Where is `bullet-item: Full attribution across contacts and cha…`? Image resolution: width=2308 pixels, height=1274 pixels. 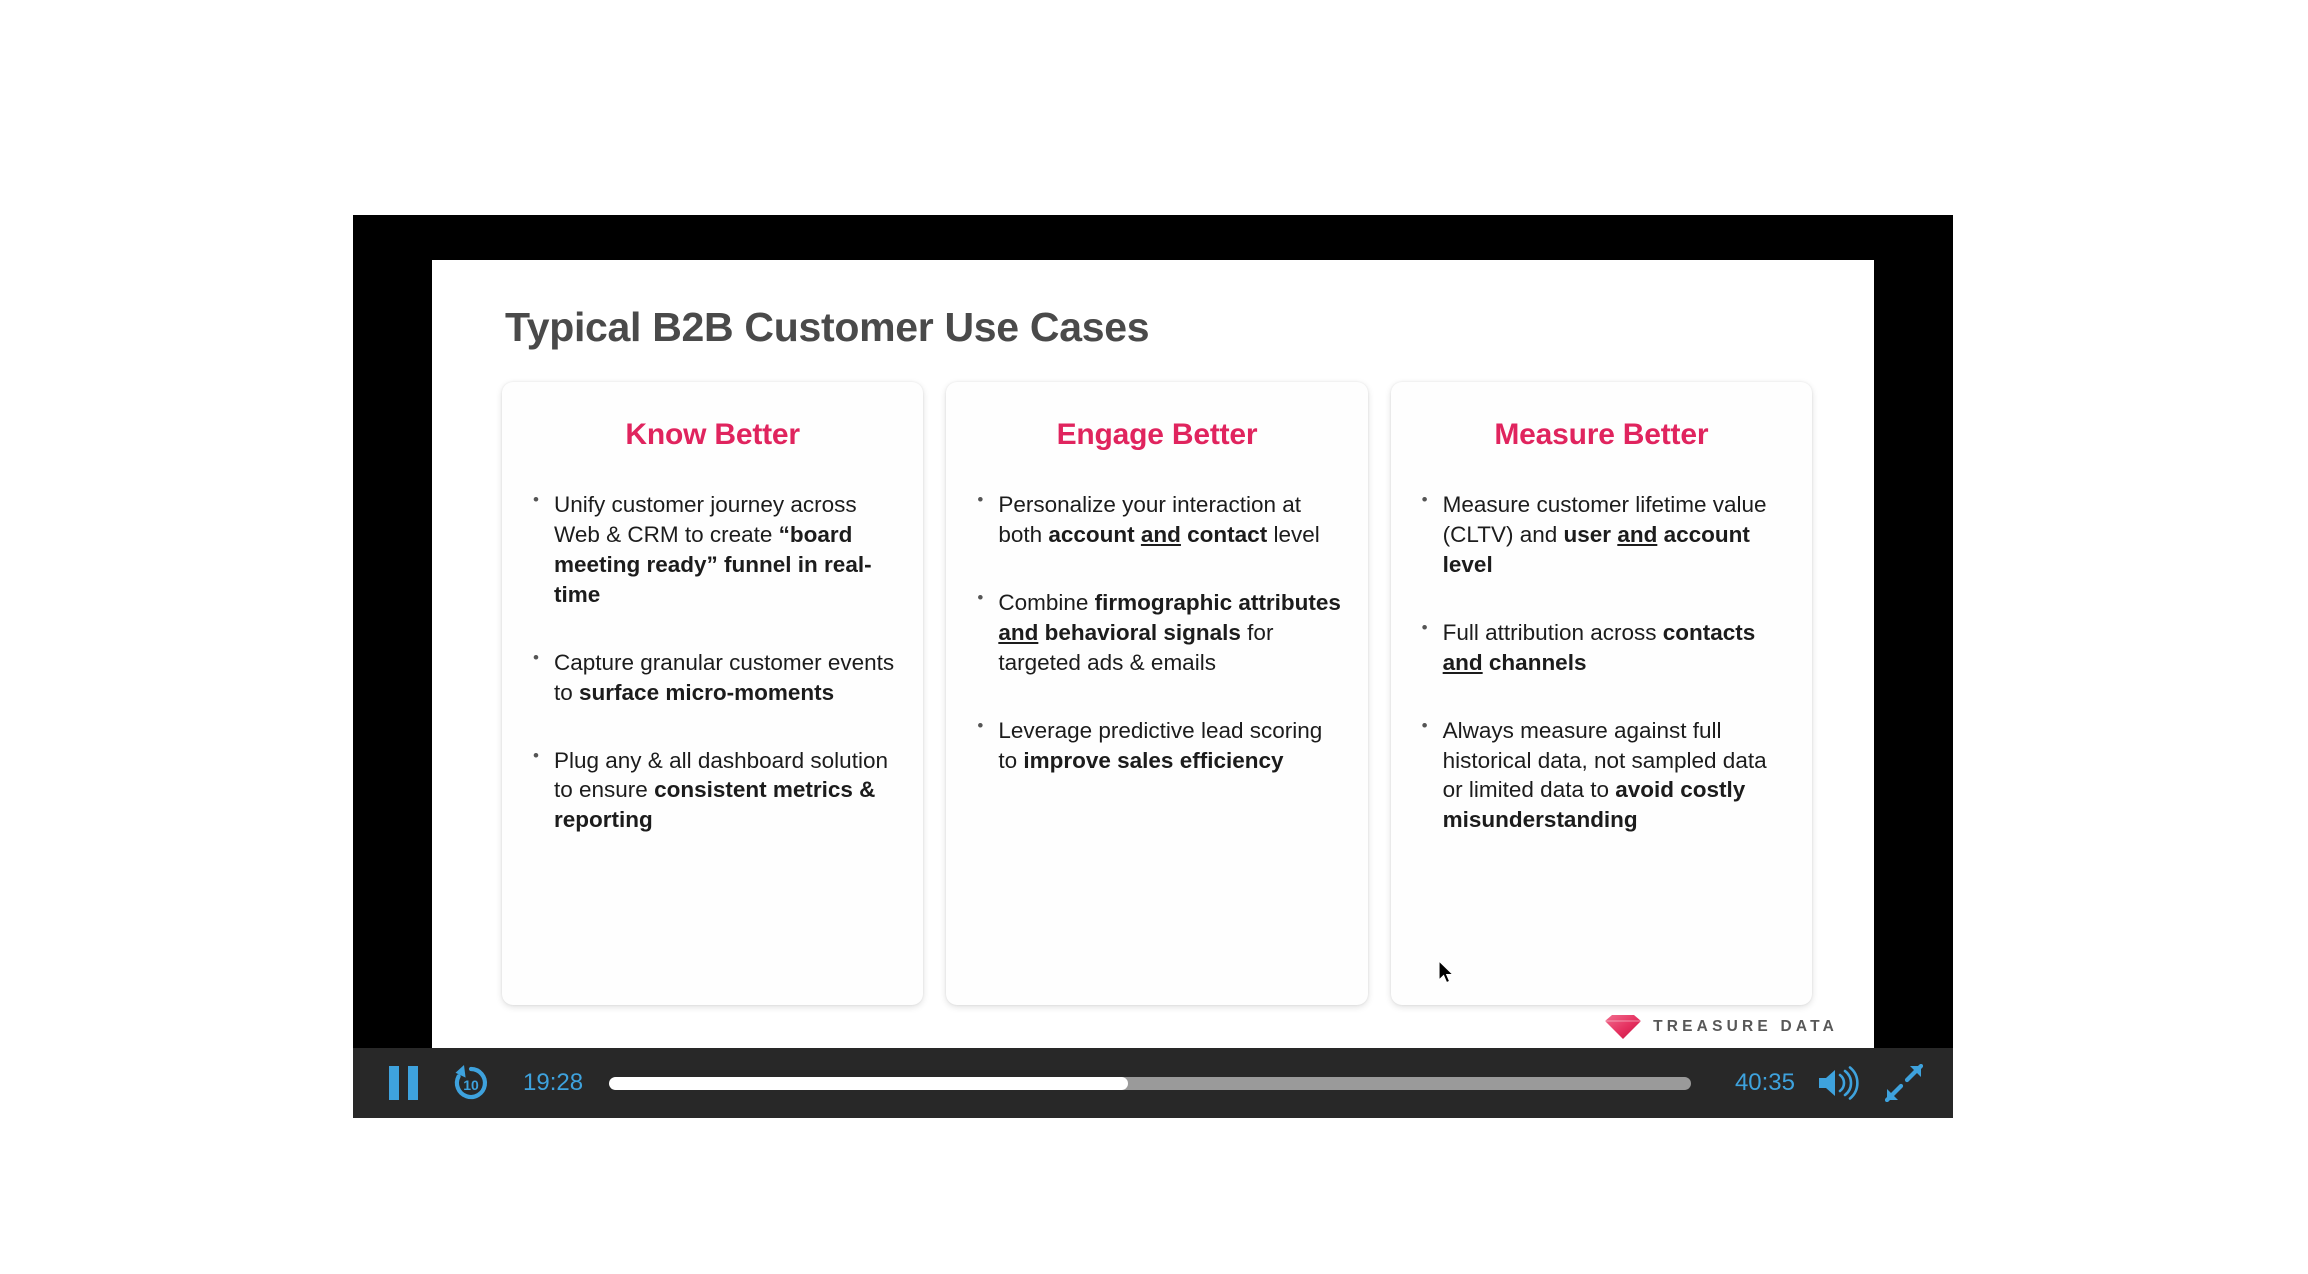
bullet-item: Full attribution across contacts and cha… is located at coordinates (1601, 647).